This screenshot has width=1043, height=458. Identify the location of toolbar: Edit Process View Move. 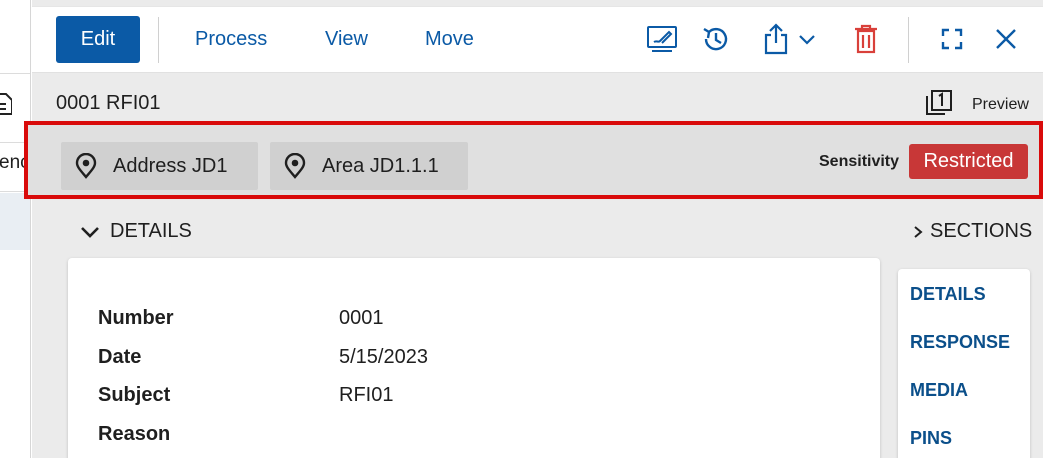
(537, 39).